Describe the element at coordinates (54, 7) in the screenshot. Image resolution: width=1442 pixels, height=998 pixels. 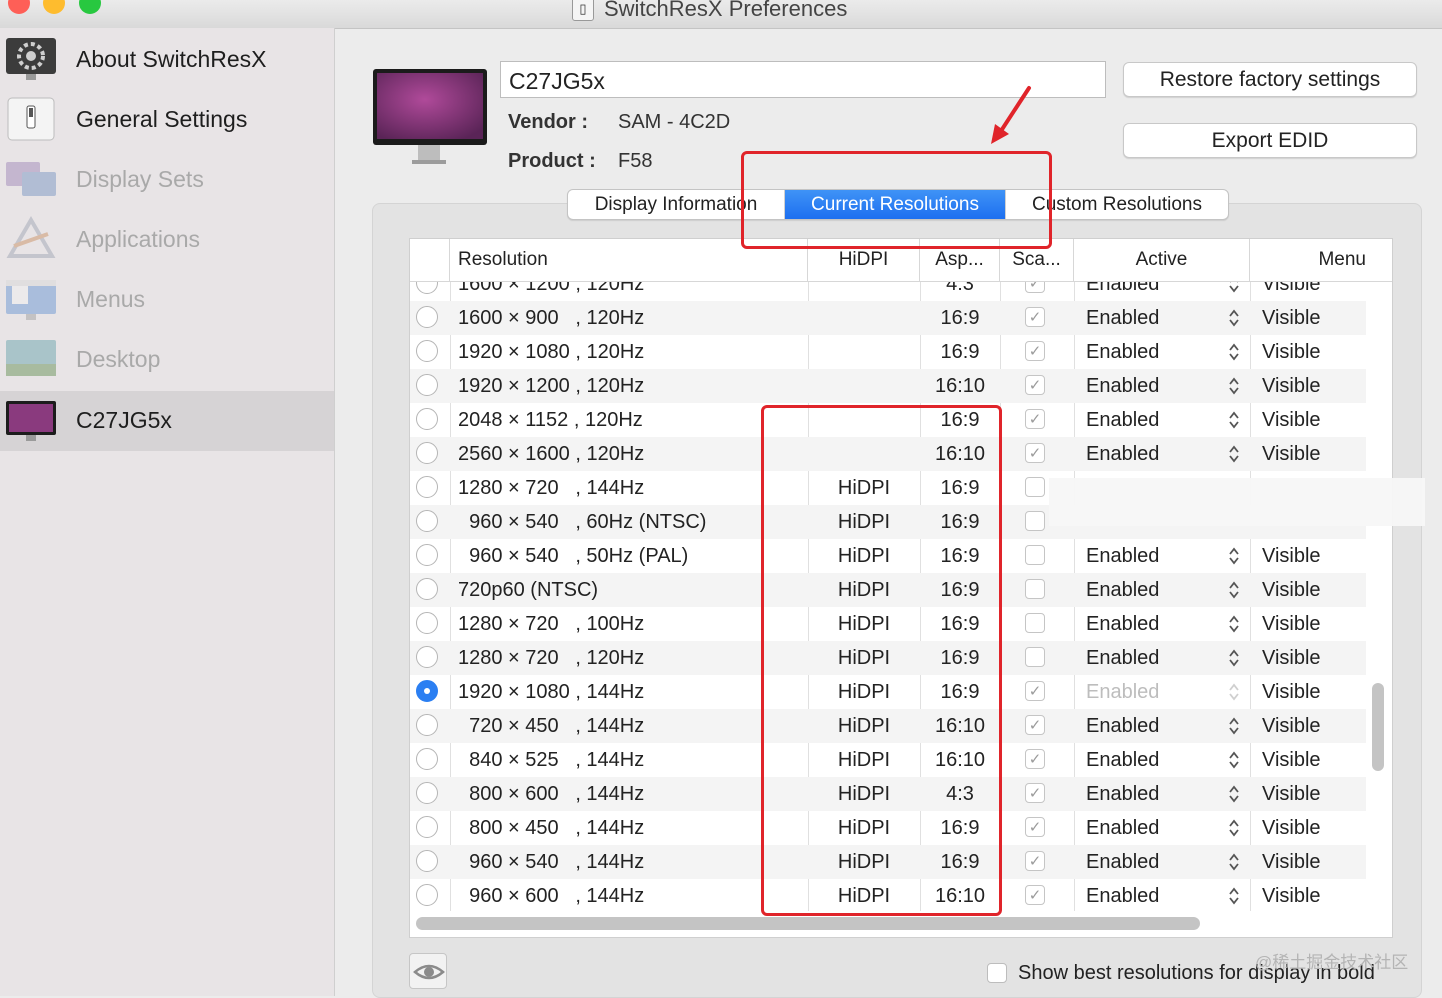
I see `minimize-window-button` at that location.